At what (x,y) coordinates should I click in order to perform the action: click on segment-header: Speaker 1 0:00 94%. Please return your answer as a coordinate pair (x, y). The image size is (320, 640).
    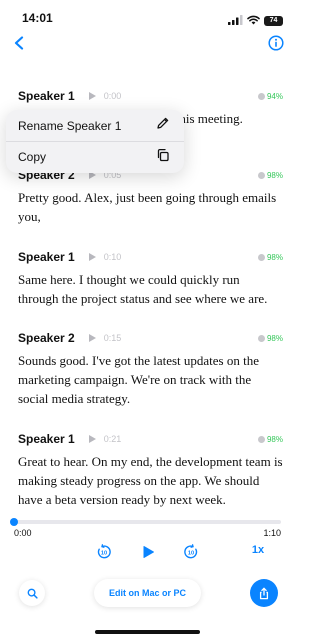
    Looking at the image, I should click on (150, 96).